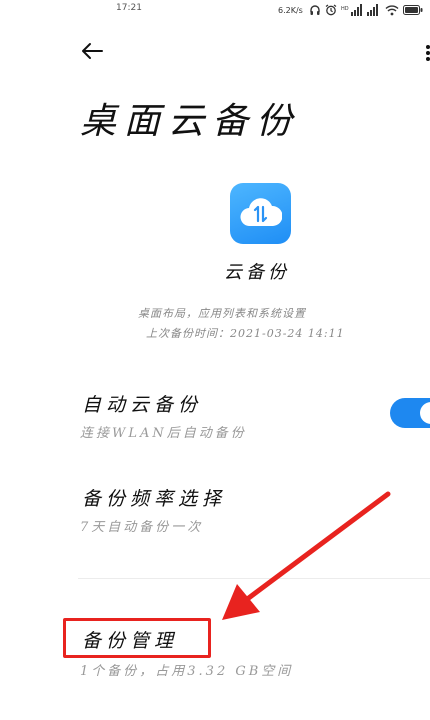  Describe the element at coordinates (412, 10) in the screenshot. I see `battery-icon` at that location.